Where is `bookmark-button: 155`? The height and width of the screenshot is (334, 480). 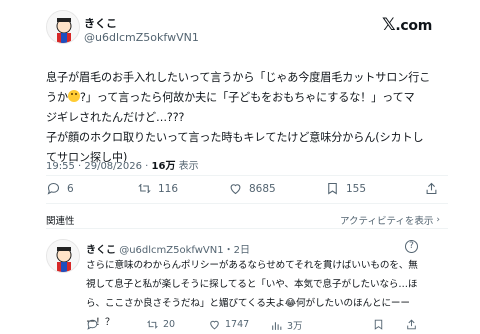
bookmark-button: 155 is located at coordinates (345, 188).